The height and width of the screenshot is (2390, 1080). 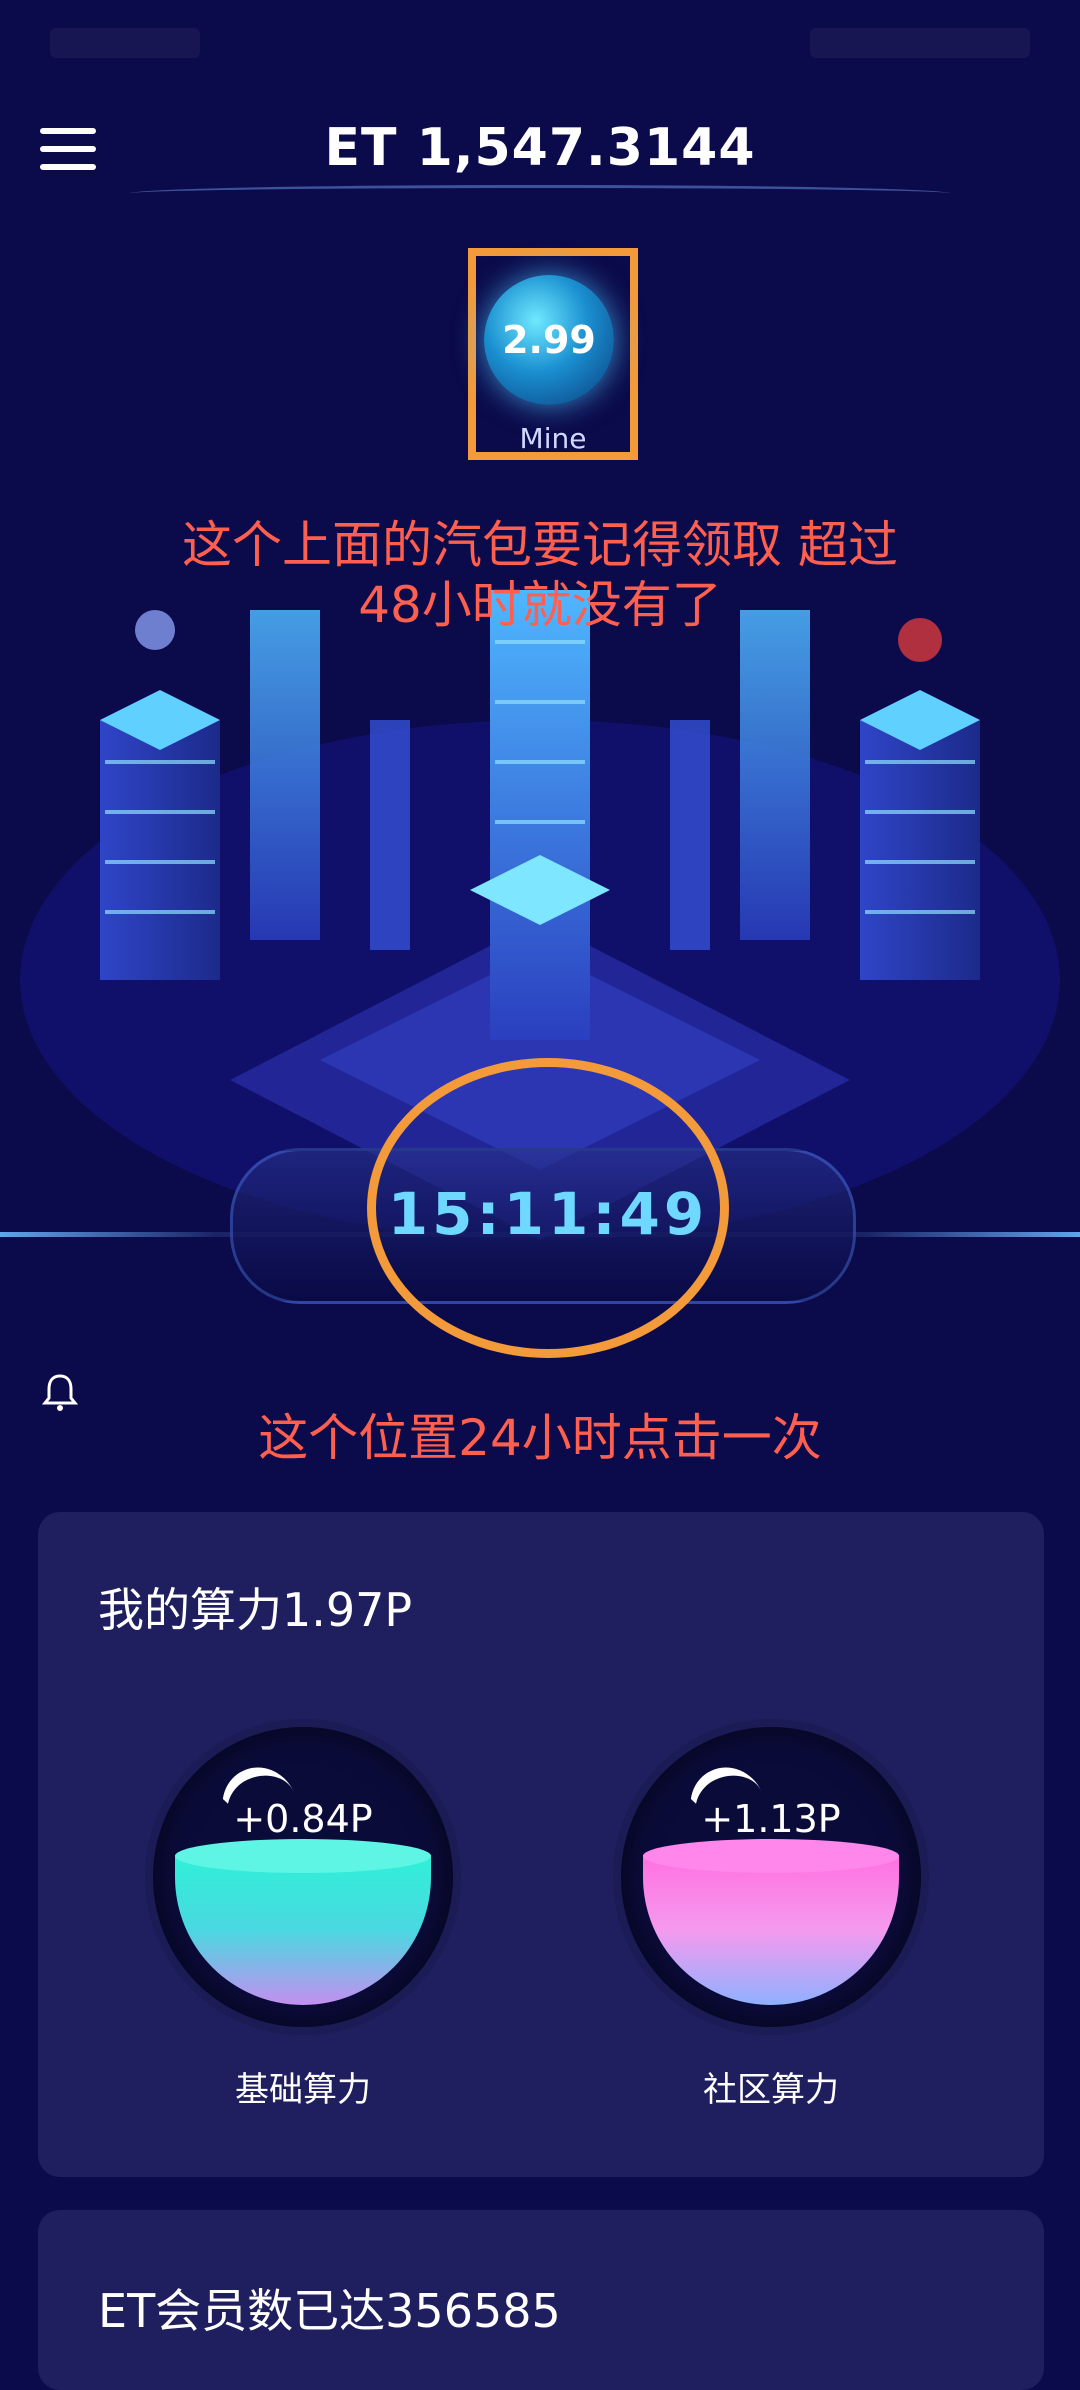 I want to click on status-right, so click(x=920, y=43).